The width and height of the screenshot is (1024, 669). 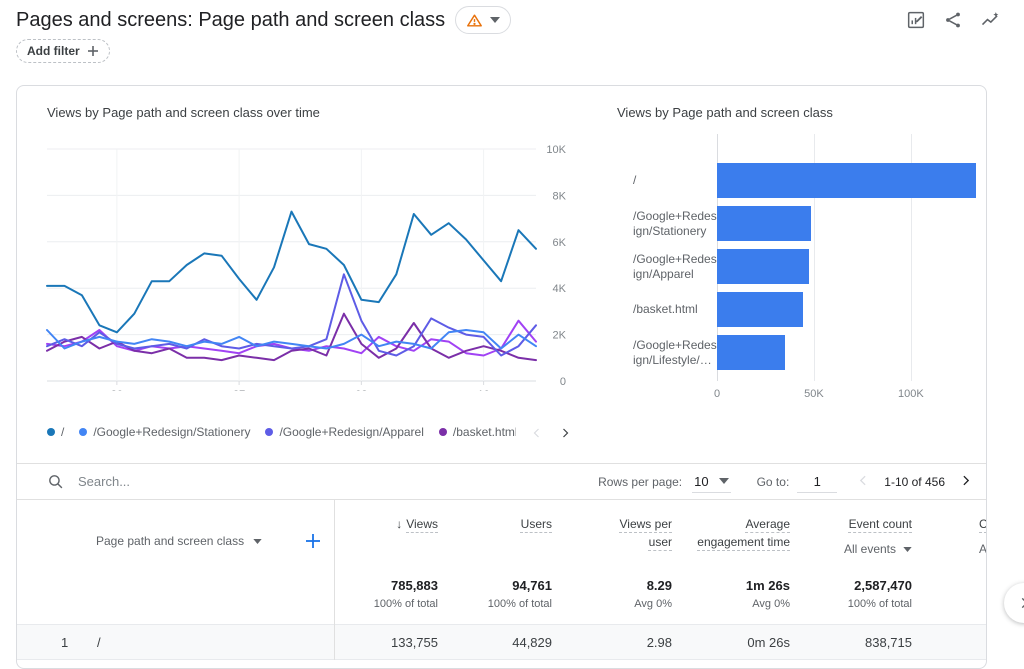 I want to click on legend-label: /, so click(x=63, y=432).